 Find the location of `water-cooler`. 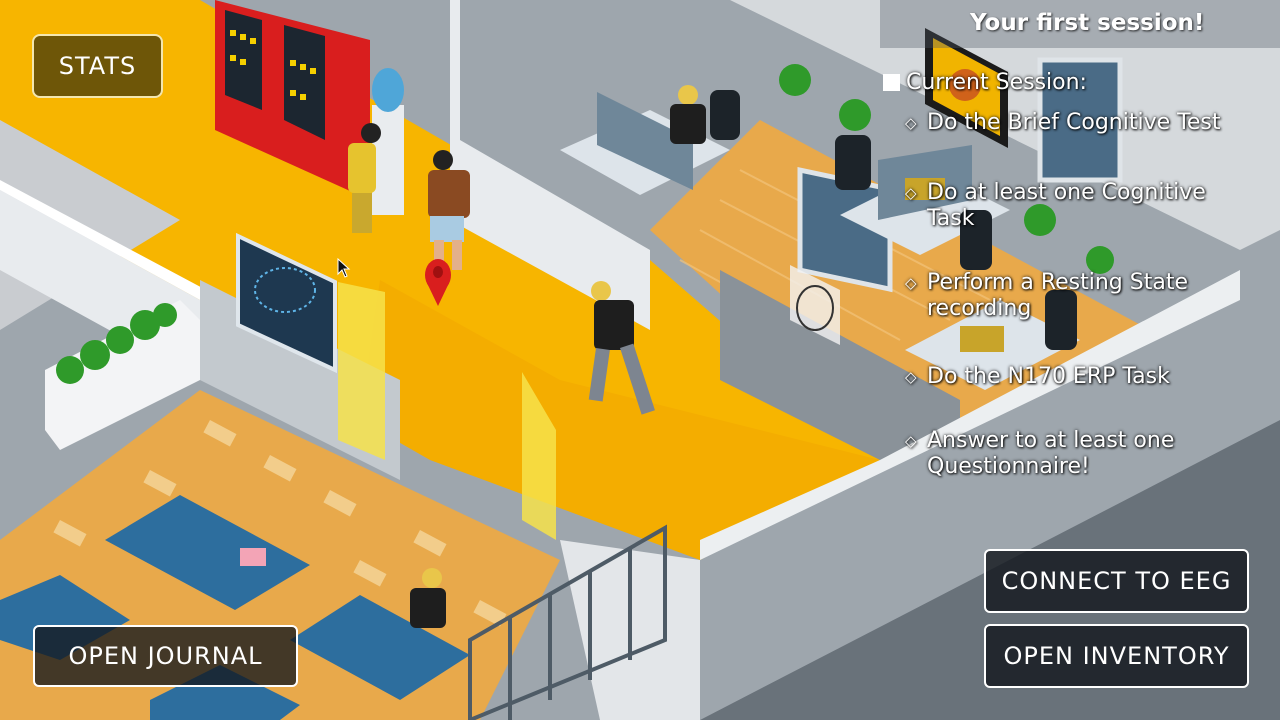

water-cooler is located at coordinates (388, 141).